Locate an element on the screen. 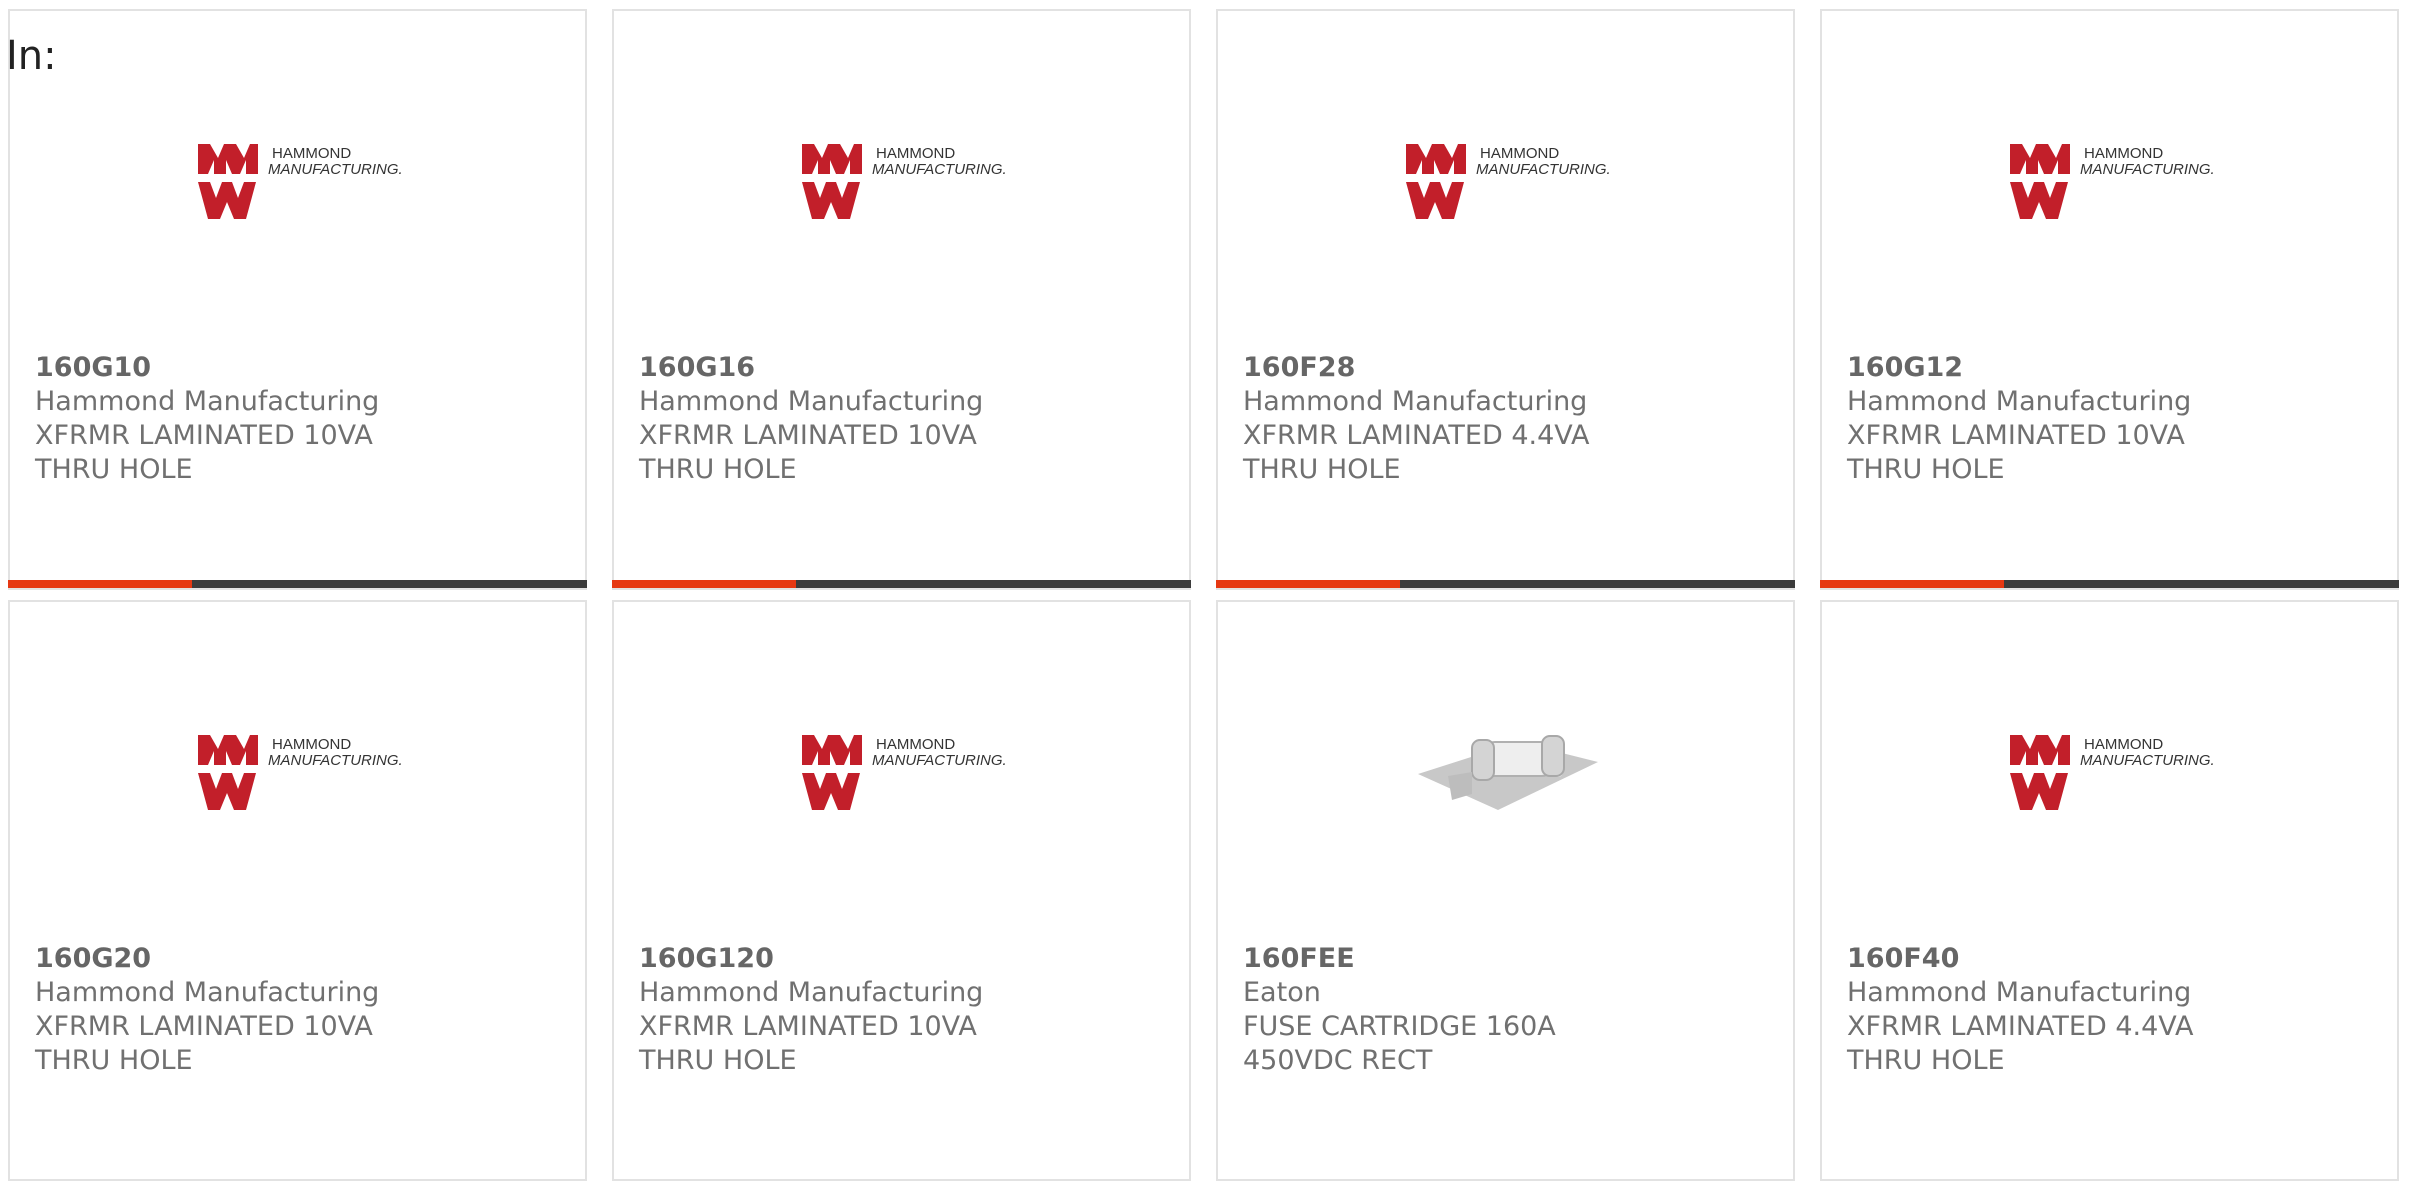 The height and width of the screenshot is (1181, 2410). part-number: 160G16 is located at coordinates (889, 368).